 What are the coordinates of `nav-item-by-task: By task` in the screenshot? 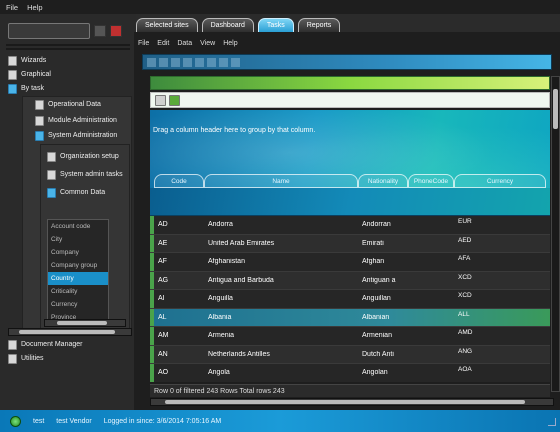 It's located at (26, 88).